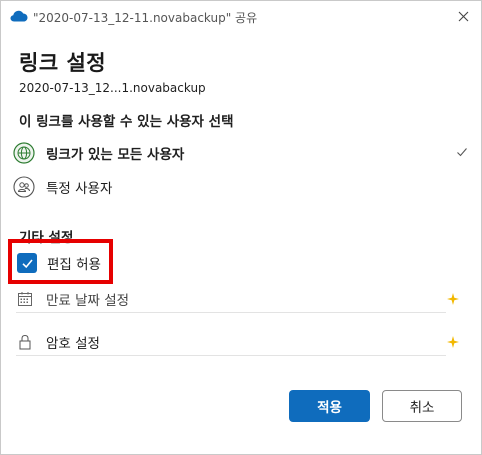  I want to click on allow-edit-row: 편집 허용, so click(59, 263).